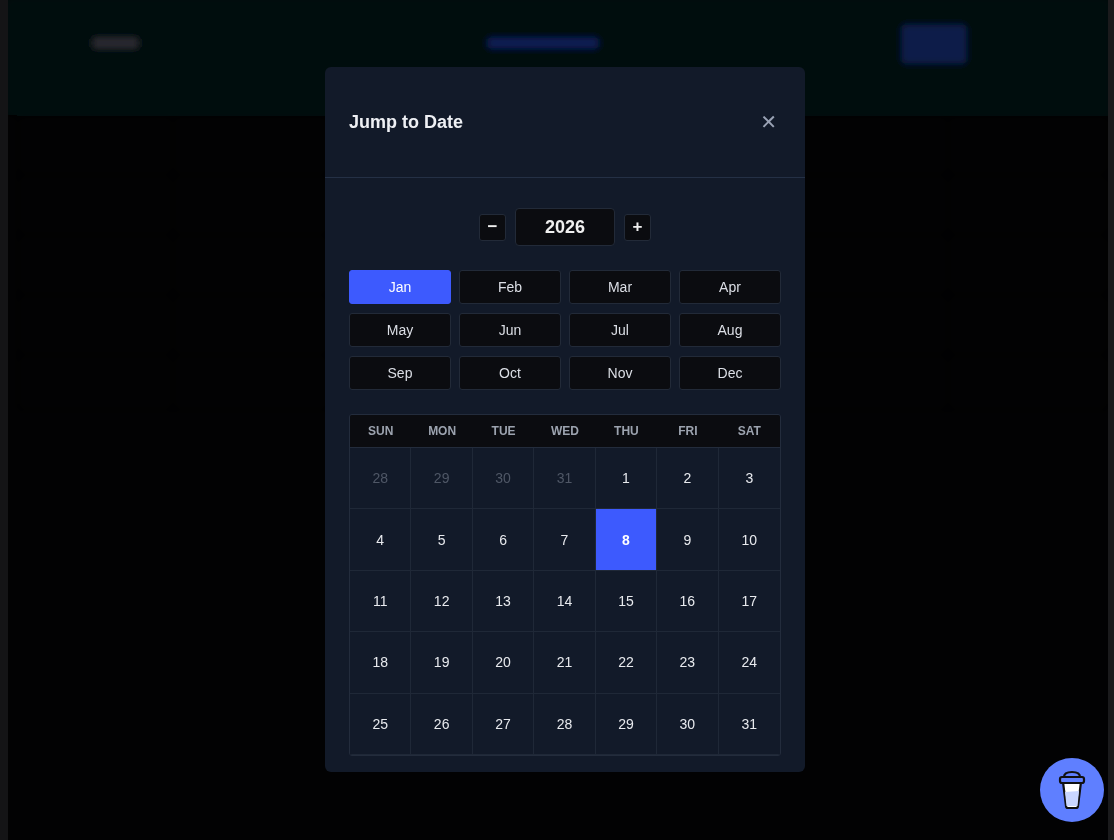 The width and height of the screenshot is (1114, 840). Describe the element at coordinates (565, 540) in the screenshot. I see `day-cell: 7` at that location.